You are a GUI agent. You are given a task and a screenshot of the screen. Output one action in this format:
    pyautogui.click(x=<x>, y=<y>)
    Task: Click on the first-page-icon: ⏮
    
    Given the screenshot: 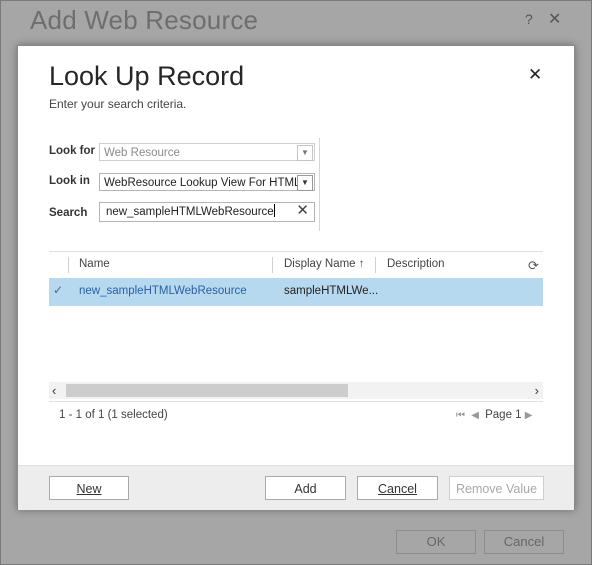 What is the action you would take?
    pyautogui.click(x=460, y=415)
    